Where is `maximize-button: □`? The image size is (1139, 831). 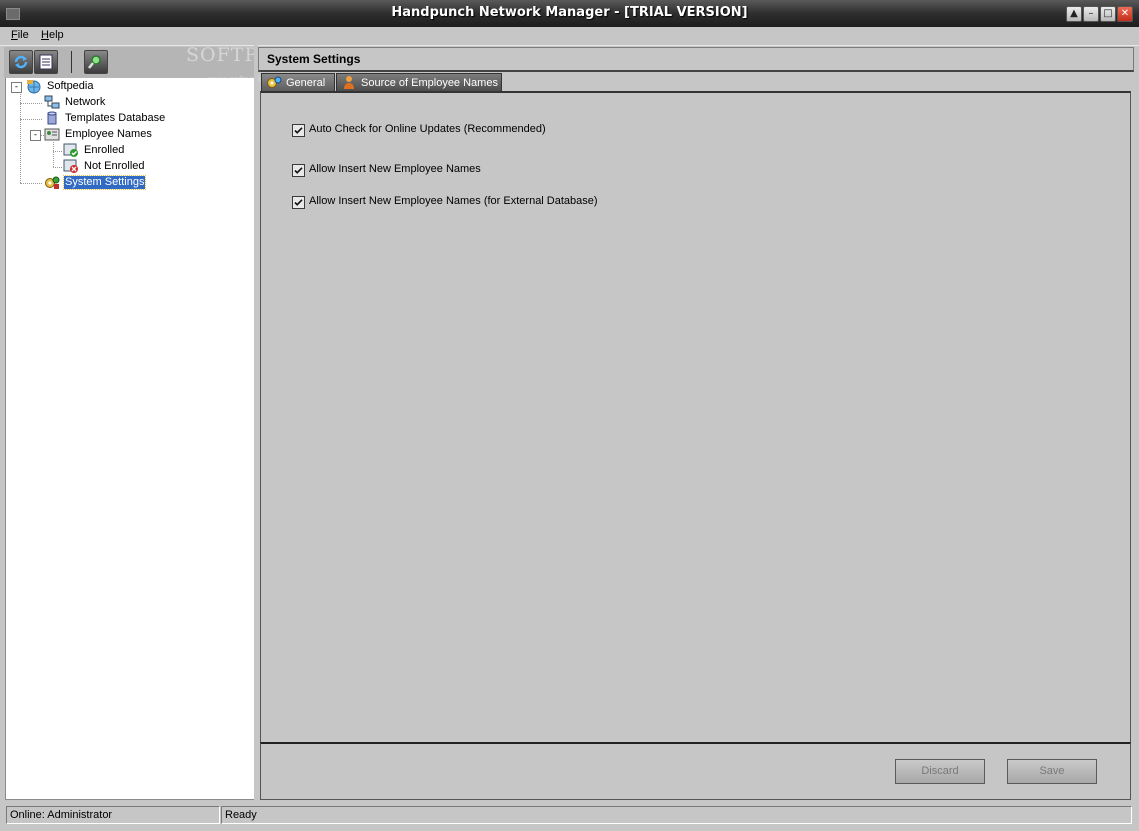
maximize-button: □ is located at coordinates (1108, 14).